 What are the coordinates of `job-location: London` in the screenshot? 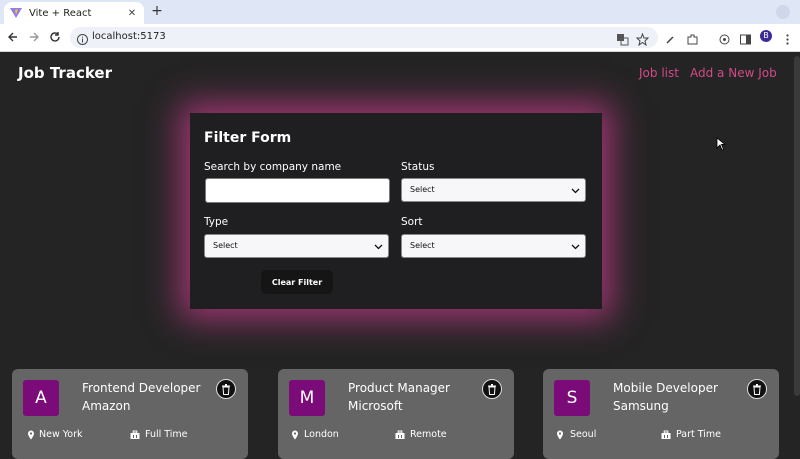 It's located at (321, 434).